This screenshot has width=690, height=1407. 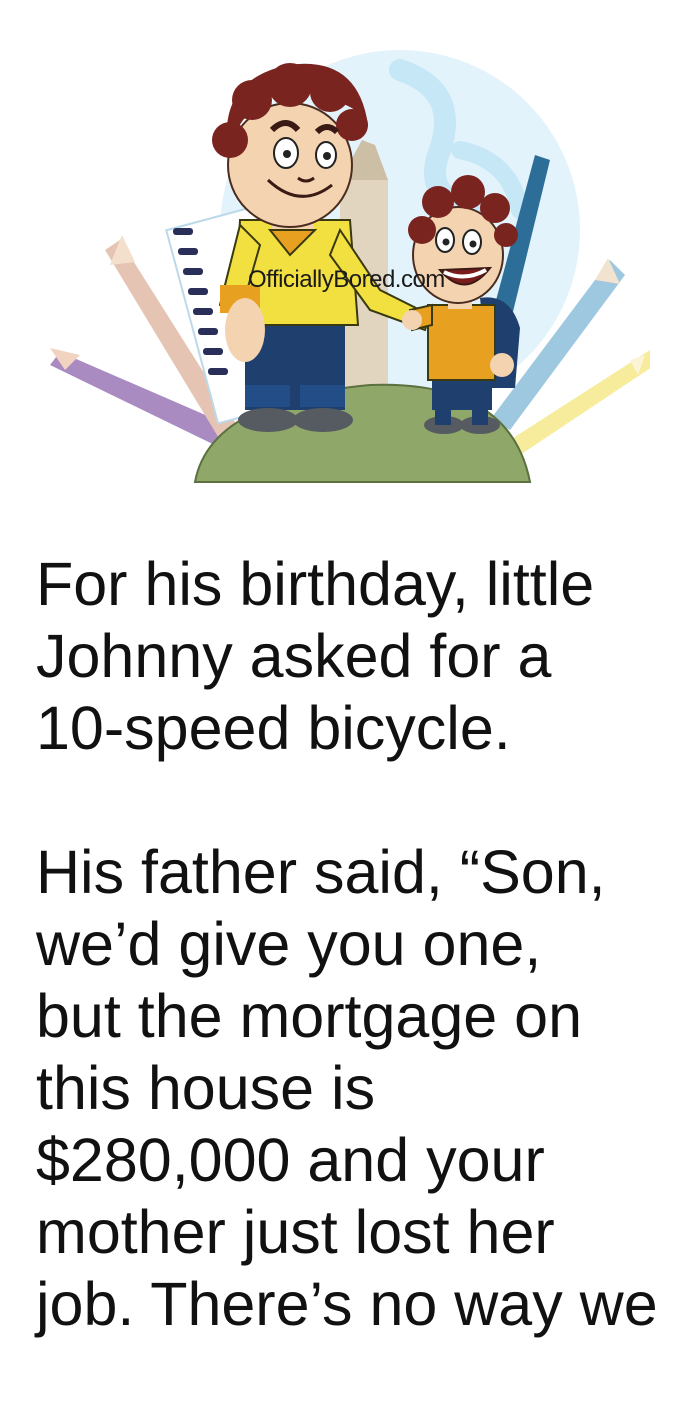 What do you see at coordinates (289, 944) in the screenshot?
I see `story-line: we’d give you one,` at bounding box center [289, 944].